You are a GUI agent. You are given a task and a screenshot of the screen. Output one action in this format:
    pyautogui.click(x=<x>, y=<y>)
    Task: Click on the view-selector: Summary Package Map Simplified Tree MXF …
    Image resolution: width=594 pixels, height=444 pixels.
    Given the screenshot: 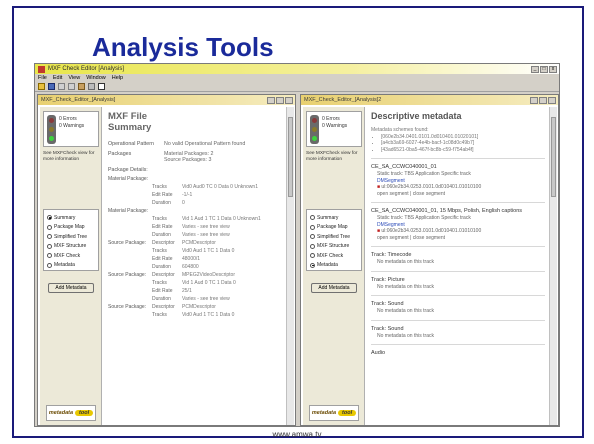 What is the action you would take?
    pyautogui.click(x=71, y=240)
    